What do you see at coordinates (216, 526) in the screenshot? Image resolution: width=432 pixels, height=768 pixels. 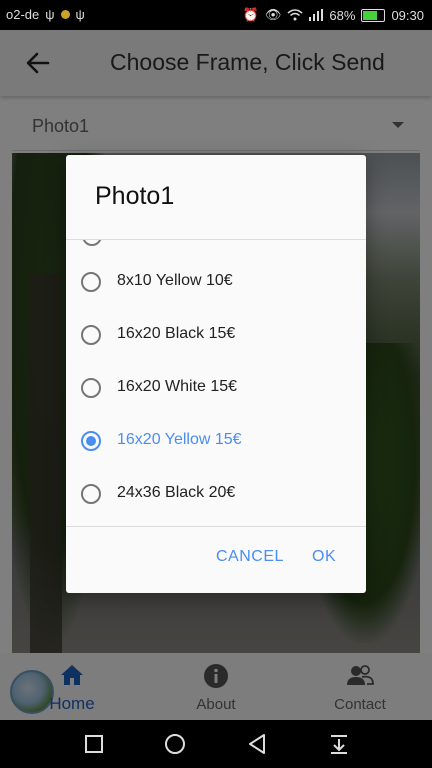 I see `divider` at bounding box center [216, 526].